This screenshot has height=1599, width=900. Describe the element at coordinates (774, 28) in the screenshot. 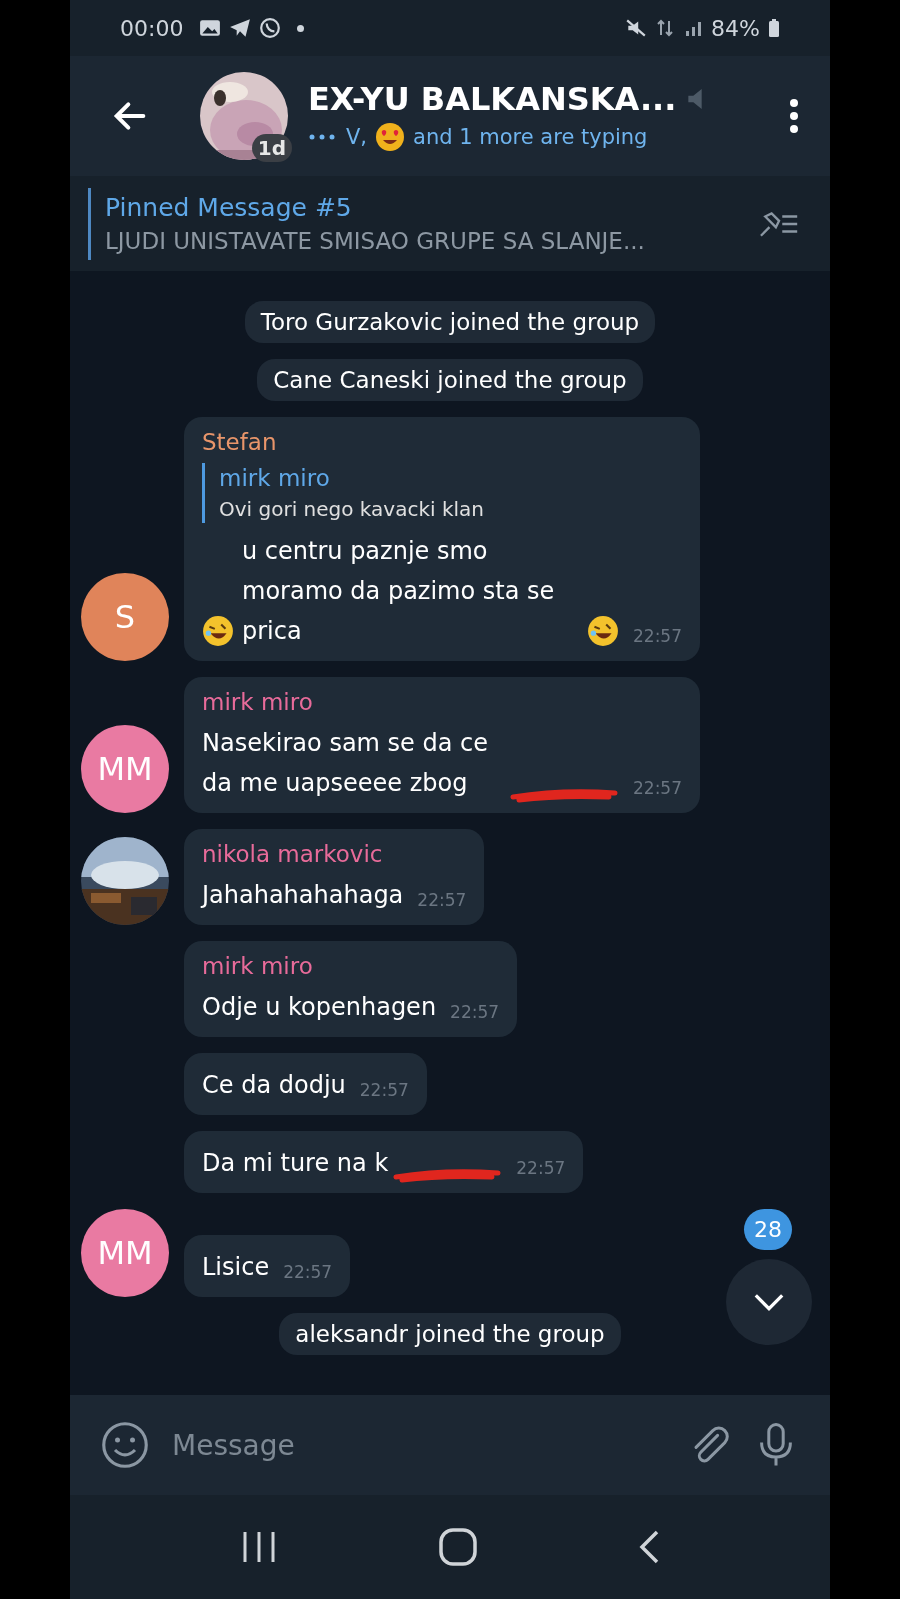

I see `battery-icon` at that location.